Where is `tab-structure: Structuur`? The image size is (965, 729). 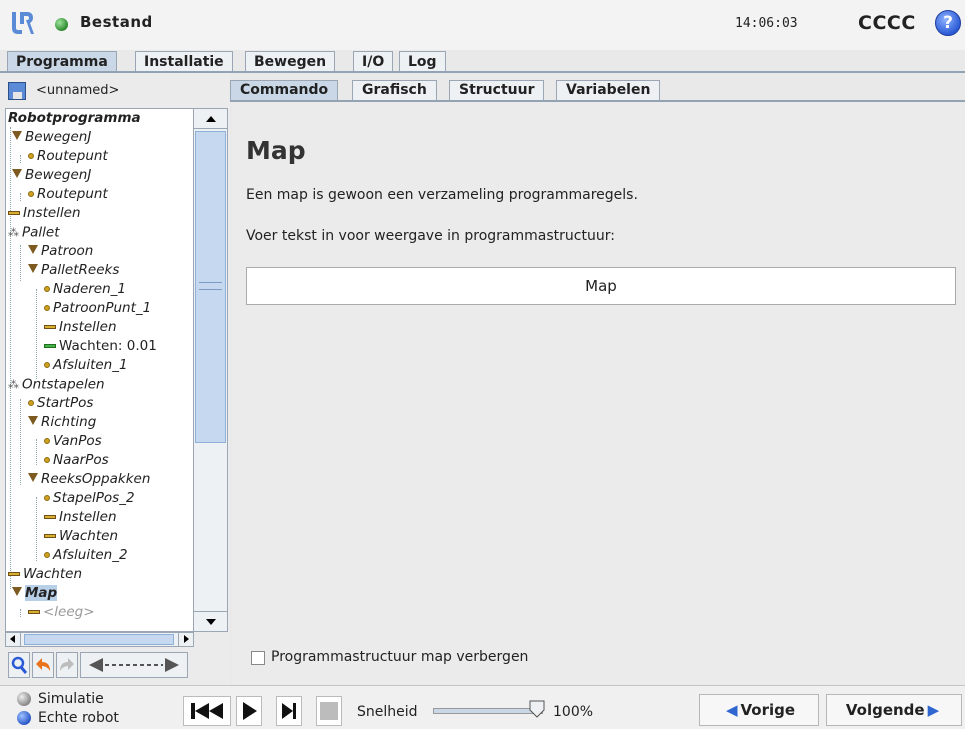
tab-structure: Structuur is located at coordinates (497, 90).